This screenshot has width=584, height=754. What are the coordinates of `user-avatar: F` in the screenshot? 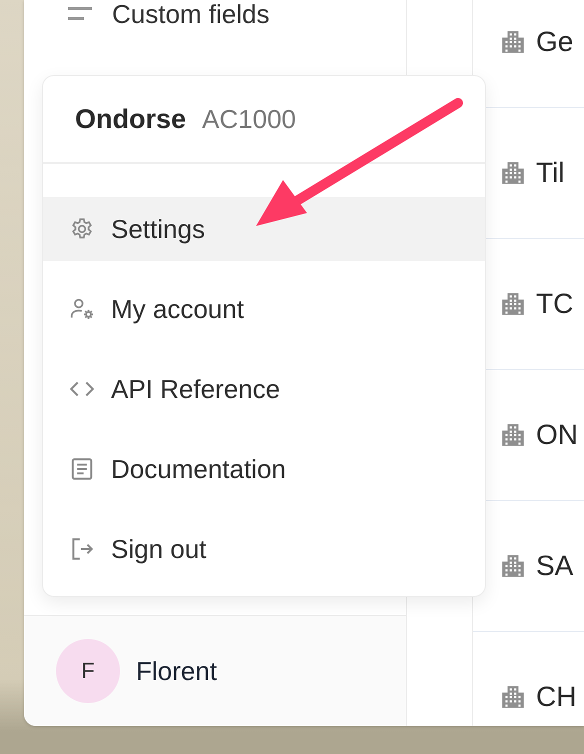 It's located at (88, 671).